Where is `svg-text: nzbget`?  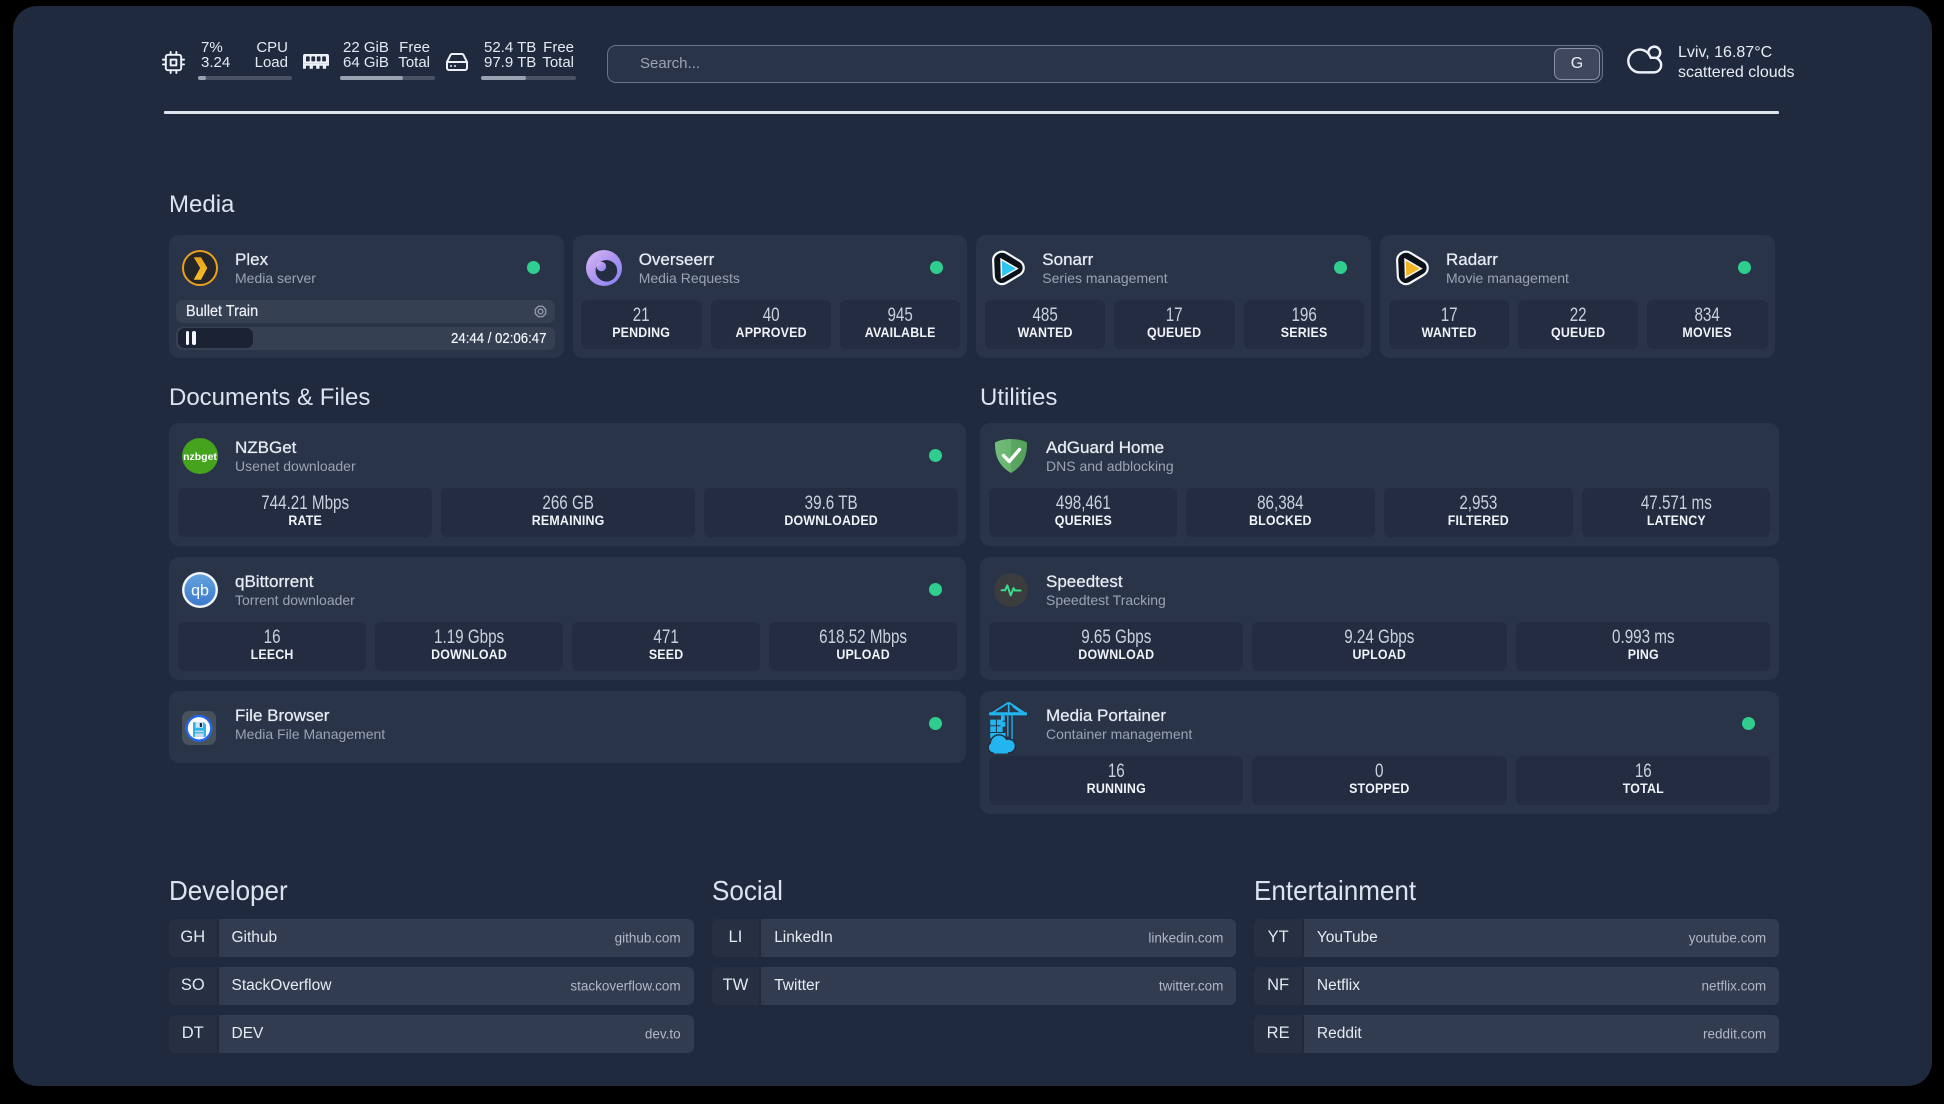
svg-text: nzbget is located at coordinates (200, 457).